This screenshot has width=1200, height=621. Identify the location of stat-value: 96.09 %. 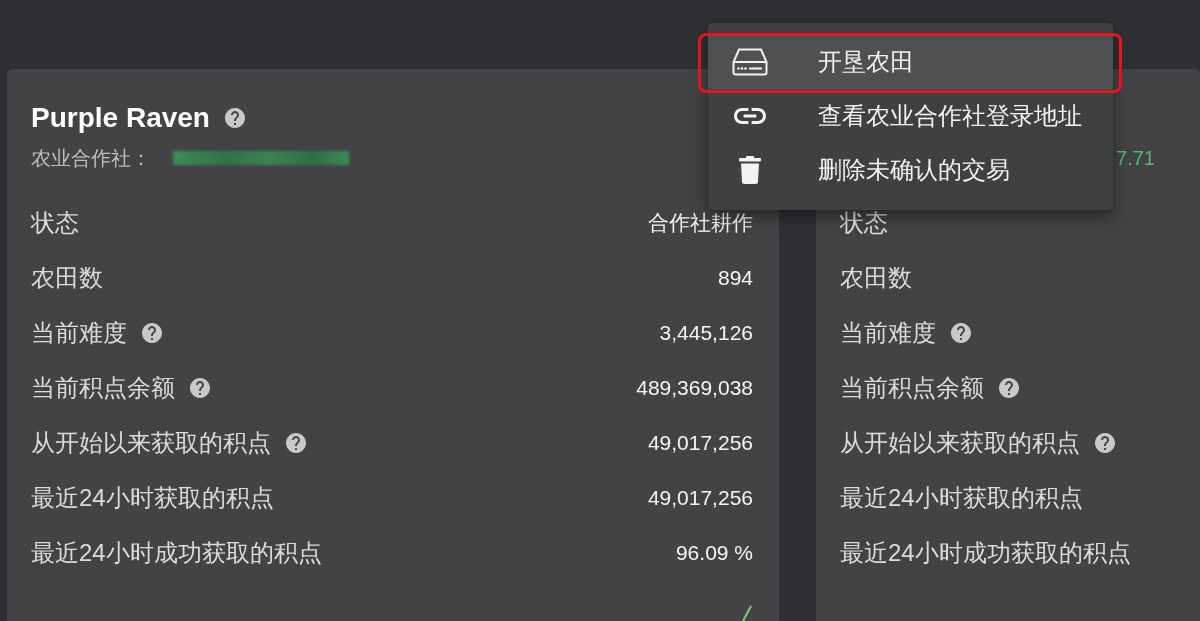
(714, 552).